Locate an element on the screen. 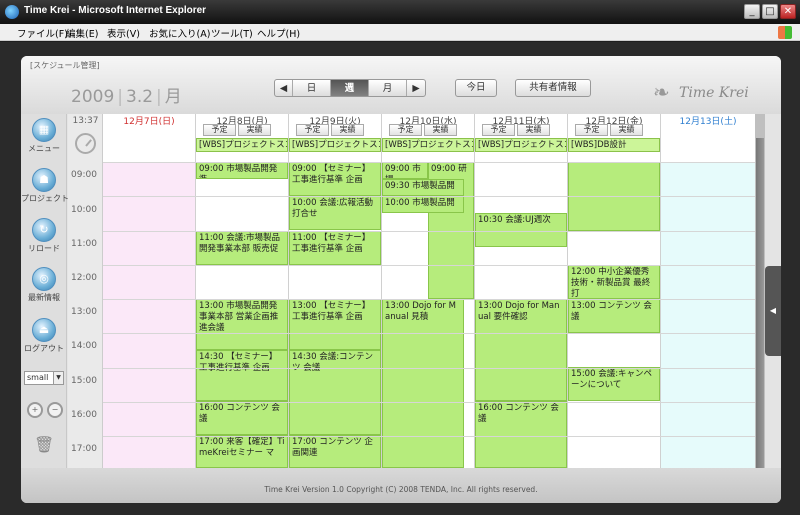 Image resolution: width=800 pixels, height=515 pixels. event: 14:30 【セミナー】工事進行基準 企画 is located at coordinates (242, 375).